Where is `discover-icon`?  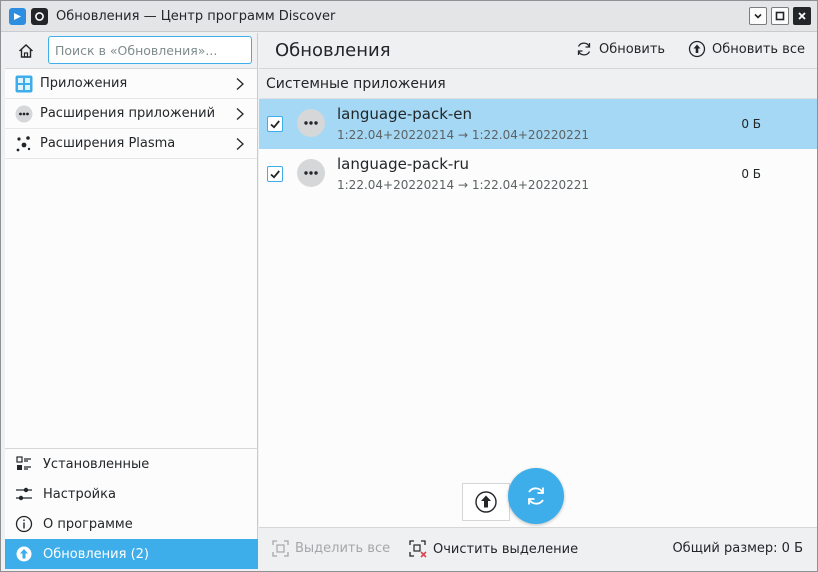
discover-icon is located at coordinates (17, 16).